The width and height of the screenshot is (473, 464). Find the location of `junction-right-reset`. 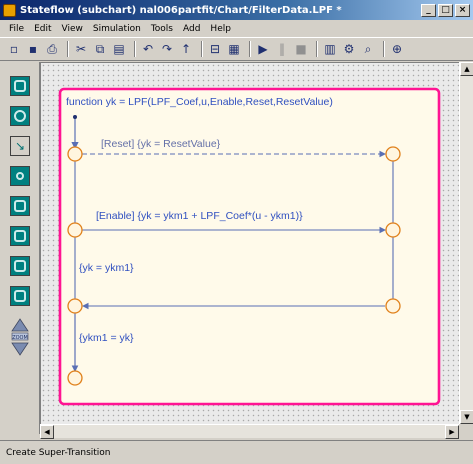

junction-right-reset is located at coordinates (393, 154).